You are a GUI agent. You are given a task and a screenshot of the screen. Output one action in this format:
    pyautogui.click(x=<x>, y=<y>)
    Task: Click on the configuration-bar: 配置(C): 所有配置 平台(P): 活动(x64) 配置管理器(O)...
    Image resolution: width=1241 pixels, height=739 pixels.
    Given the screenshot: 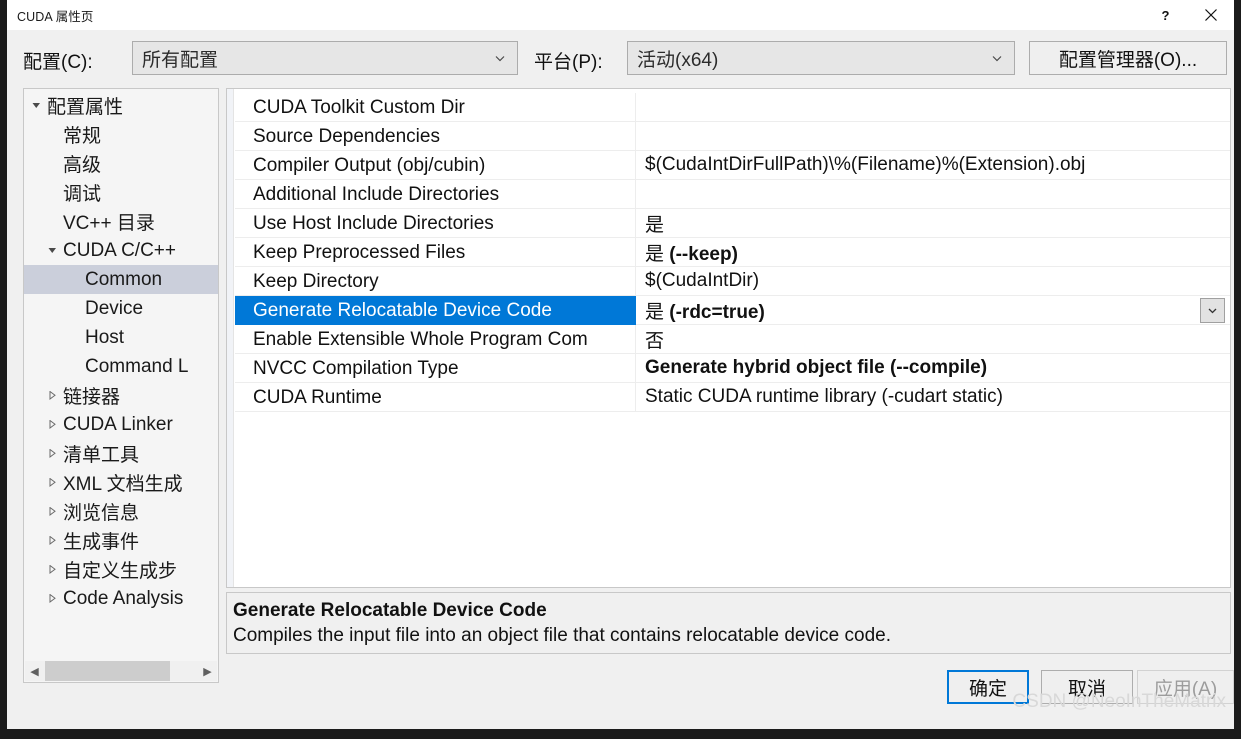 What is the action you would take?
    pyautogui.click(x=620, y=58)
    